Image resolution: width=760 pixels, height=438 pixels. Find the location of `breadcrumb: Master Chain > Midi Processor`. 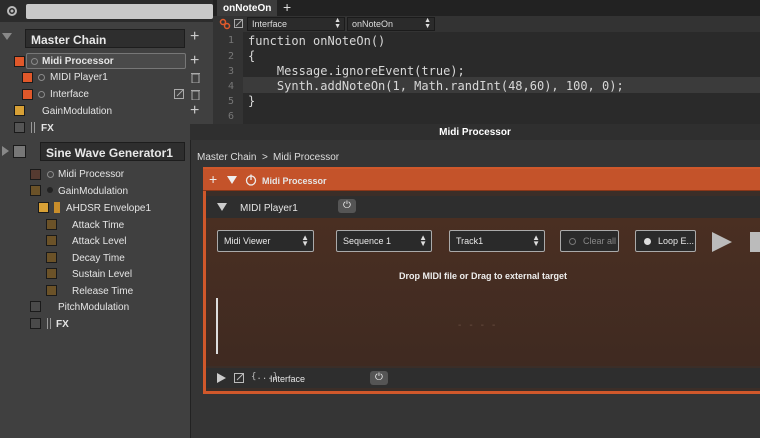

breadcrumb: Master Chain > Midi Processor is located at coordinates (475, 158).